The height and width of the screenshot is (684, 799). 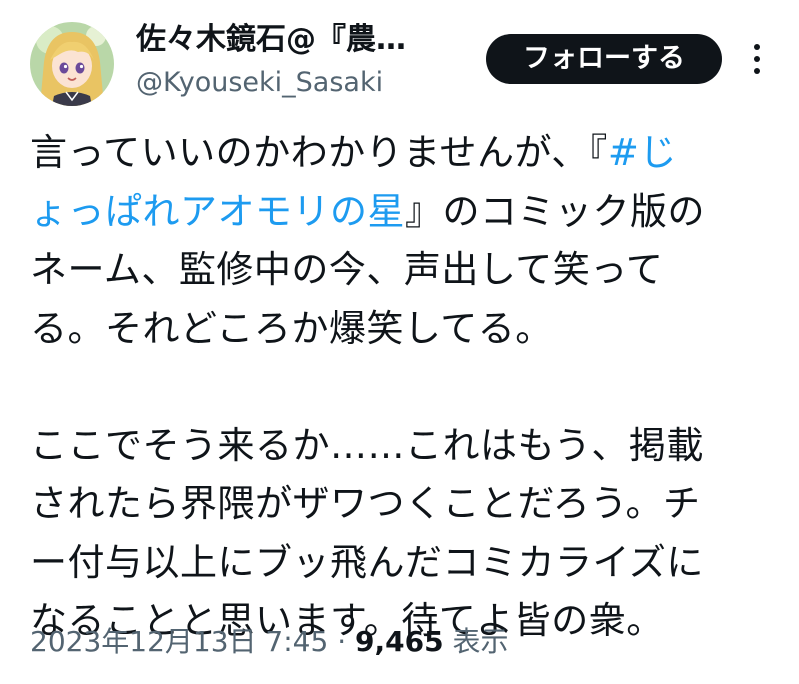 I want to click on tweet-meta: 2023年12月13日 7:45 · 9,465 表示, so click(x=269, y=642).